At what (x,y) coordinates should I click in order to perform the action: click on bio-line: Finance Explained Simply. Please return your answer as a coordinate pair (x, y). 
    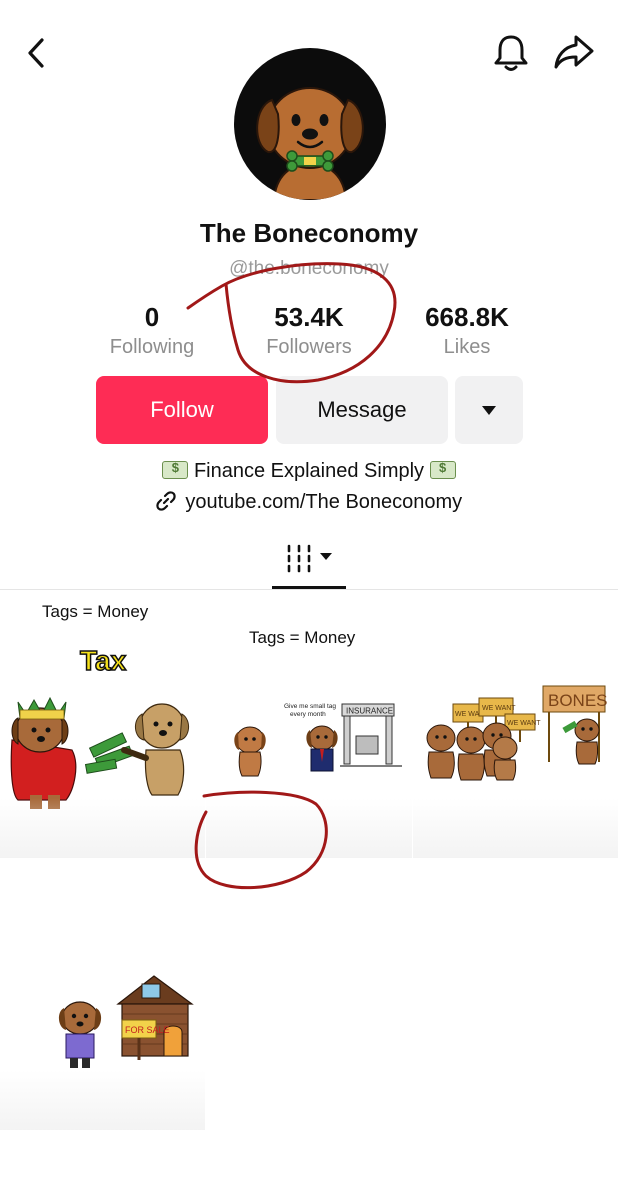
    Looking at the image, I should click on (309, 471).